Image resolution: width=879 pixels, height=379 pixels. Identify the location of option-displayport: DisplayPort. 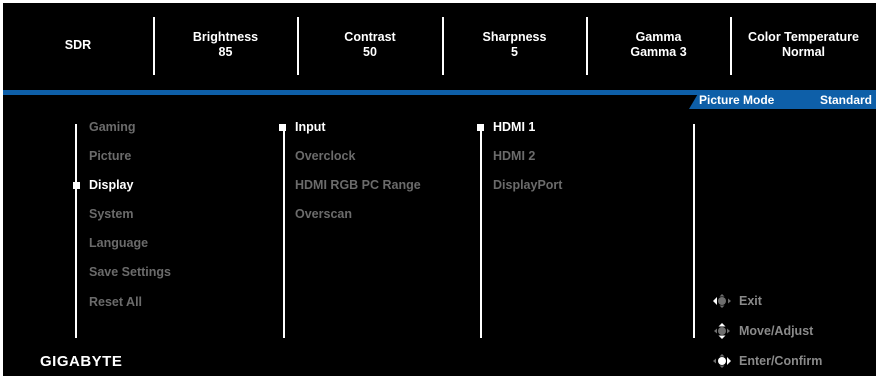
(527, 185).